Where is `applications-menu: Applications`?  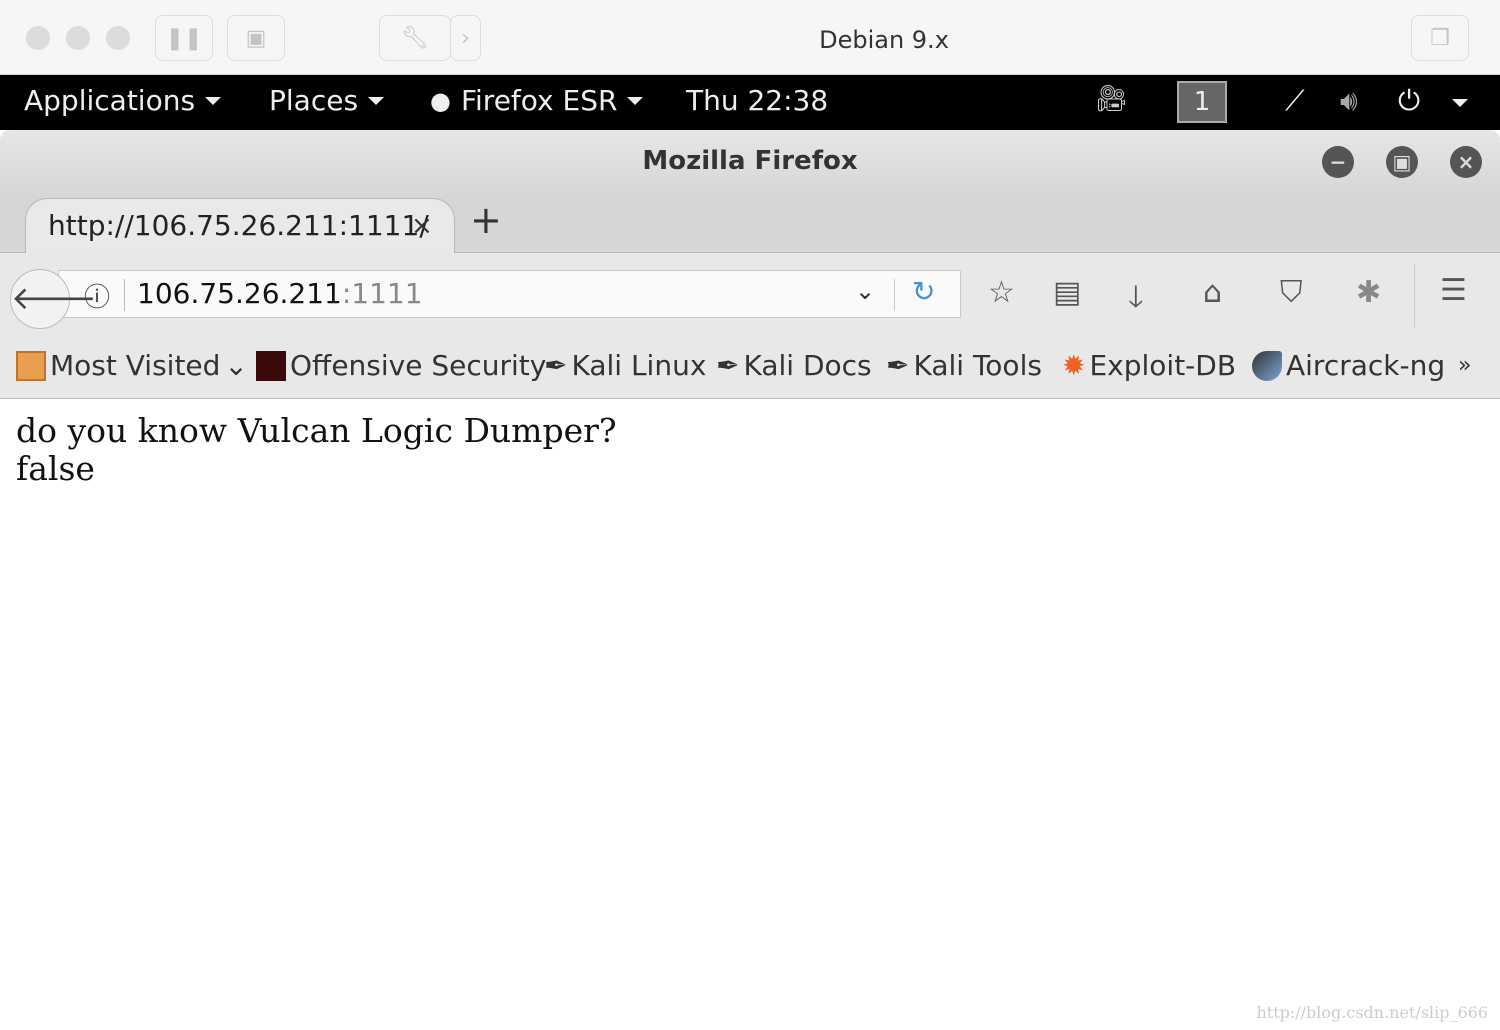
applications-menu: Applications is located at coordinates (123, 100).